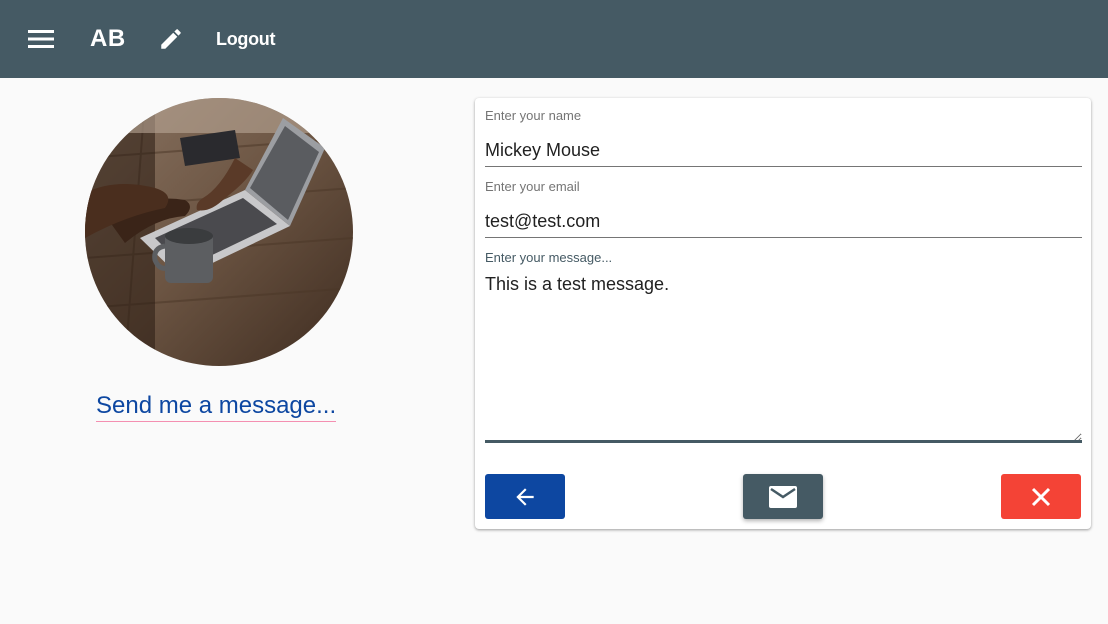 The image size is (1108, 624). What do you see at coordinates (108, 39) in the screenshot?
I see `brand-logo: AB` at bounding box center [108, 39].